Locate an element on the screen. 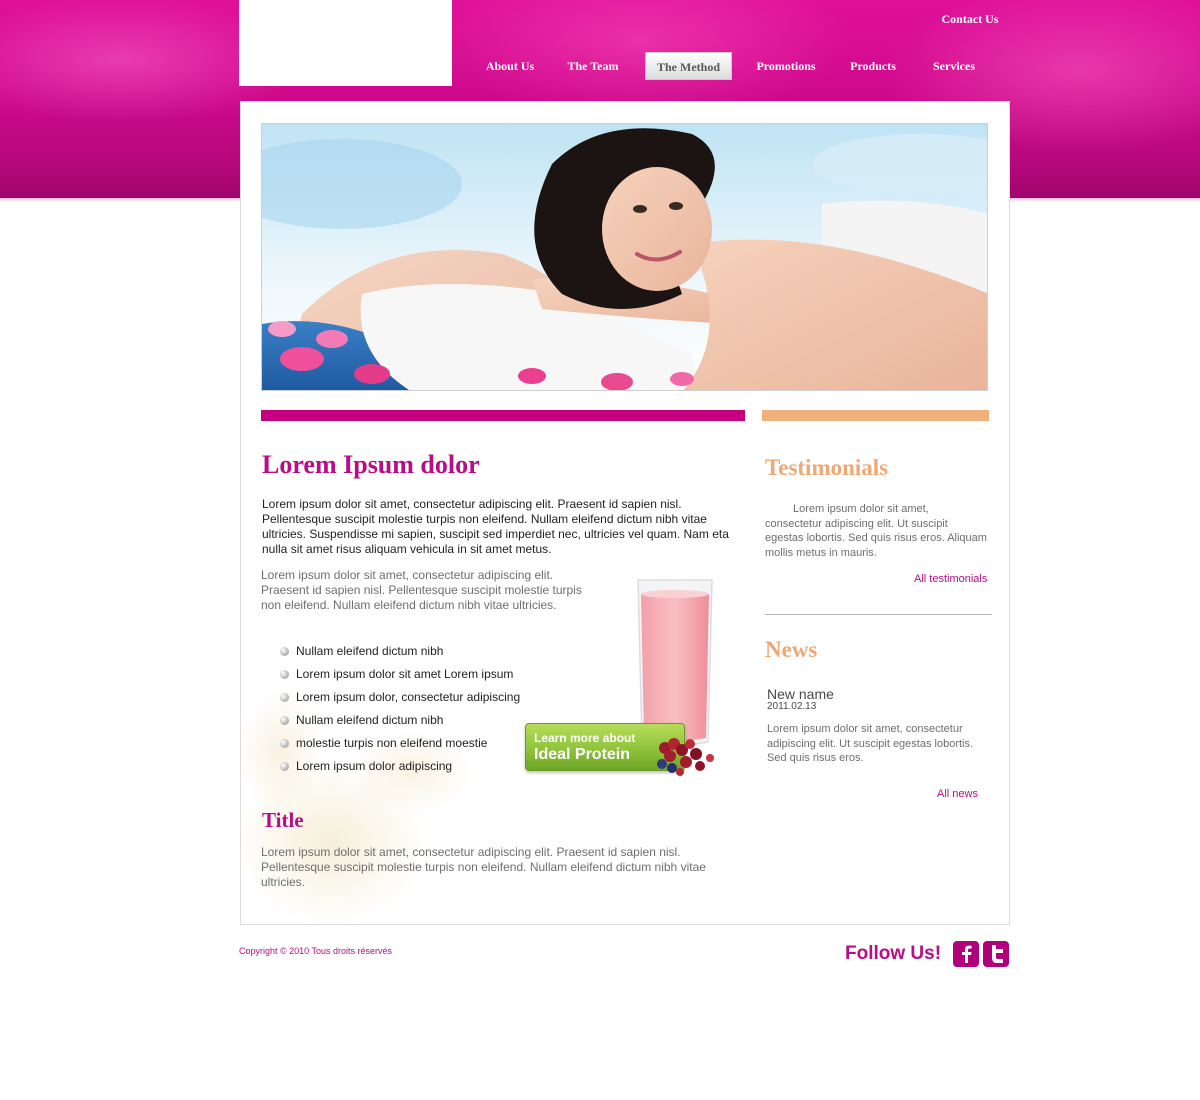  contact-us-link: Contact Us is located at coordinates (970, 19).